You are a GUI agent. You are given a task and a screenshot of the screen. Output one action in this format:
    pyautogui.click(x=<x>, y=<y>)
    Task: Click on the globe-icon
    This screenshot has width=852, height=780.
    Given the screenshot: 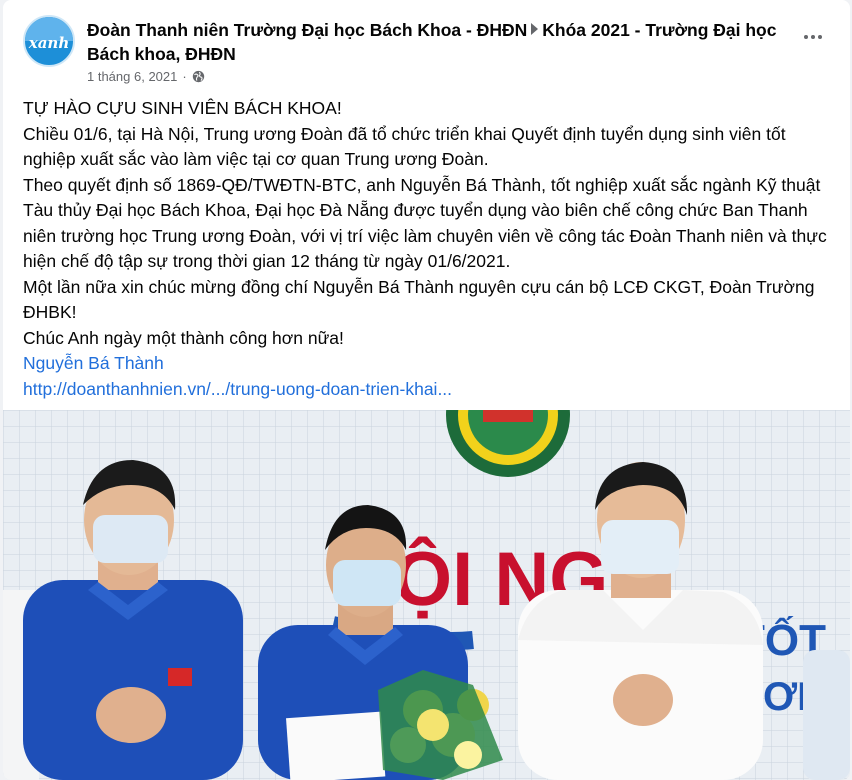 What is the action you would take?
    pyautogui.click(x=198, y=76)
    